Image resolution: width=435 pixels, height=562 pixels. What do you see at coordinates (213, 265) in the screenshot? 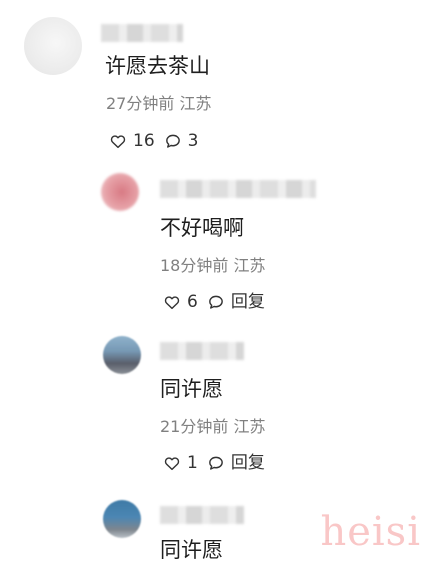
I see `reply-meta: 18分钟前 江苏` at bounding box center [213, 265].